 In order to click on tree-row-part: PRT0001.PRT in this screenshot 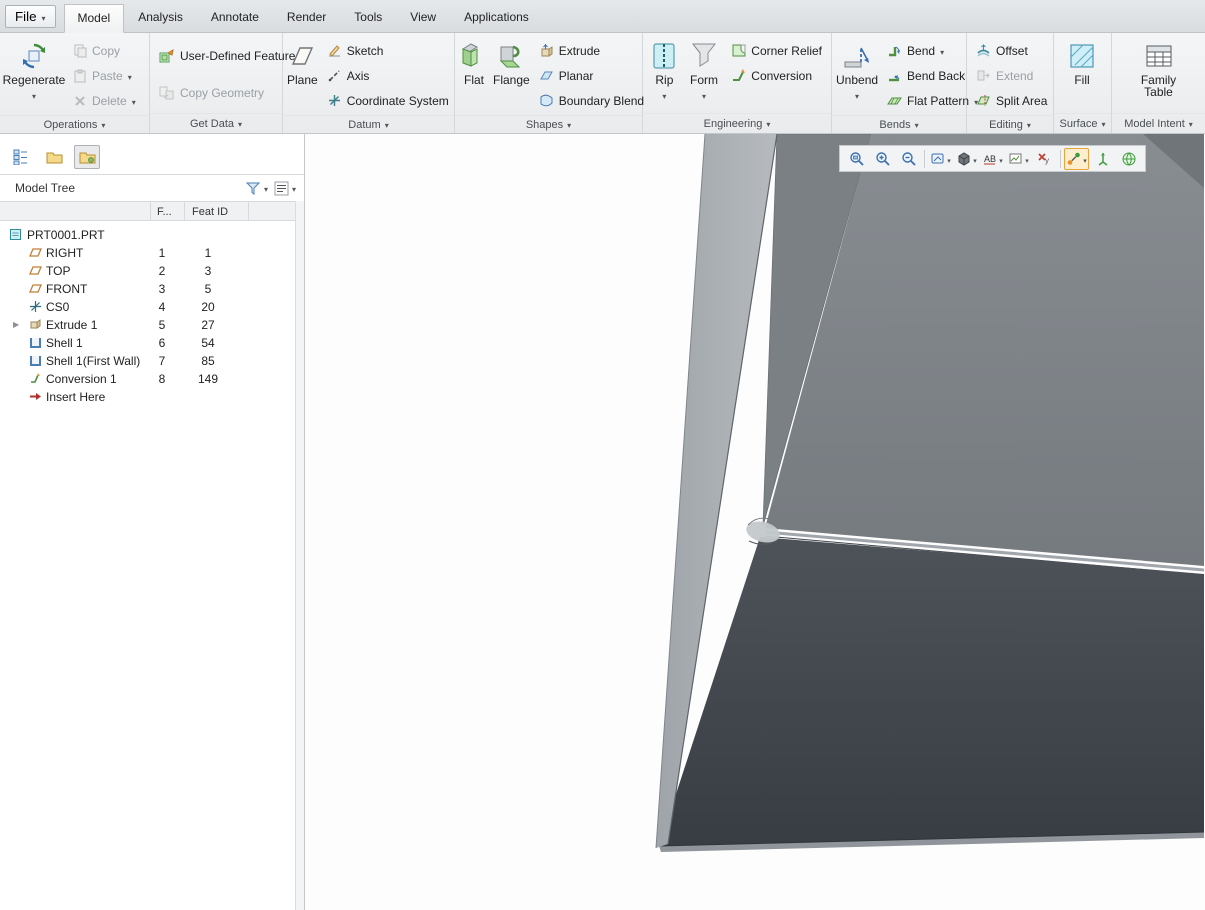, I will do `click(152, 235)`.